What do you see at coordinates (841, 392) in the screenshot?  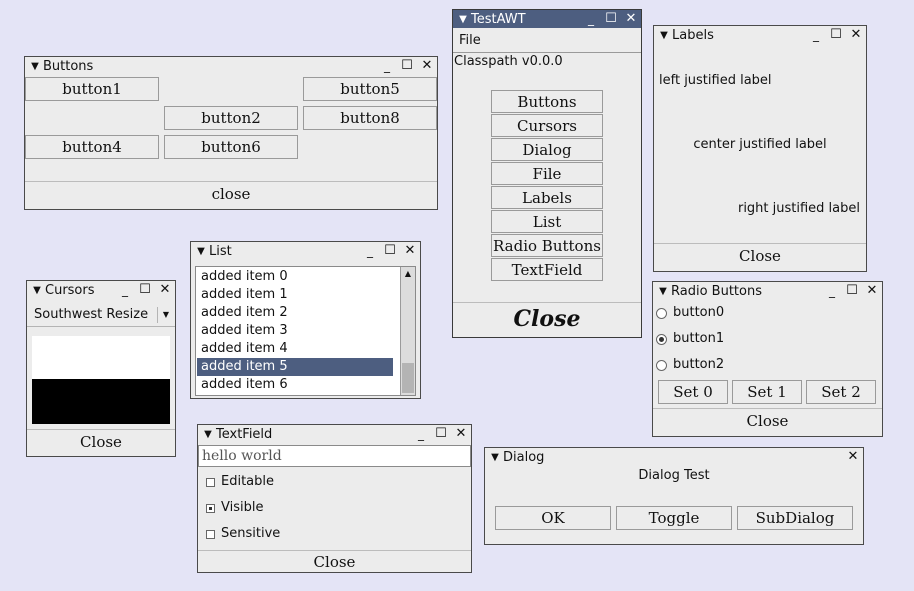 I see `set-2-button: Set 2` at bounding box center [841, 392].